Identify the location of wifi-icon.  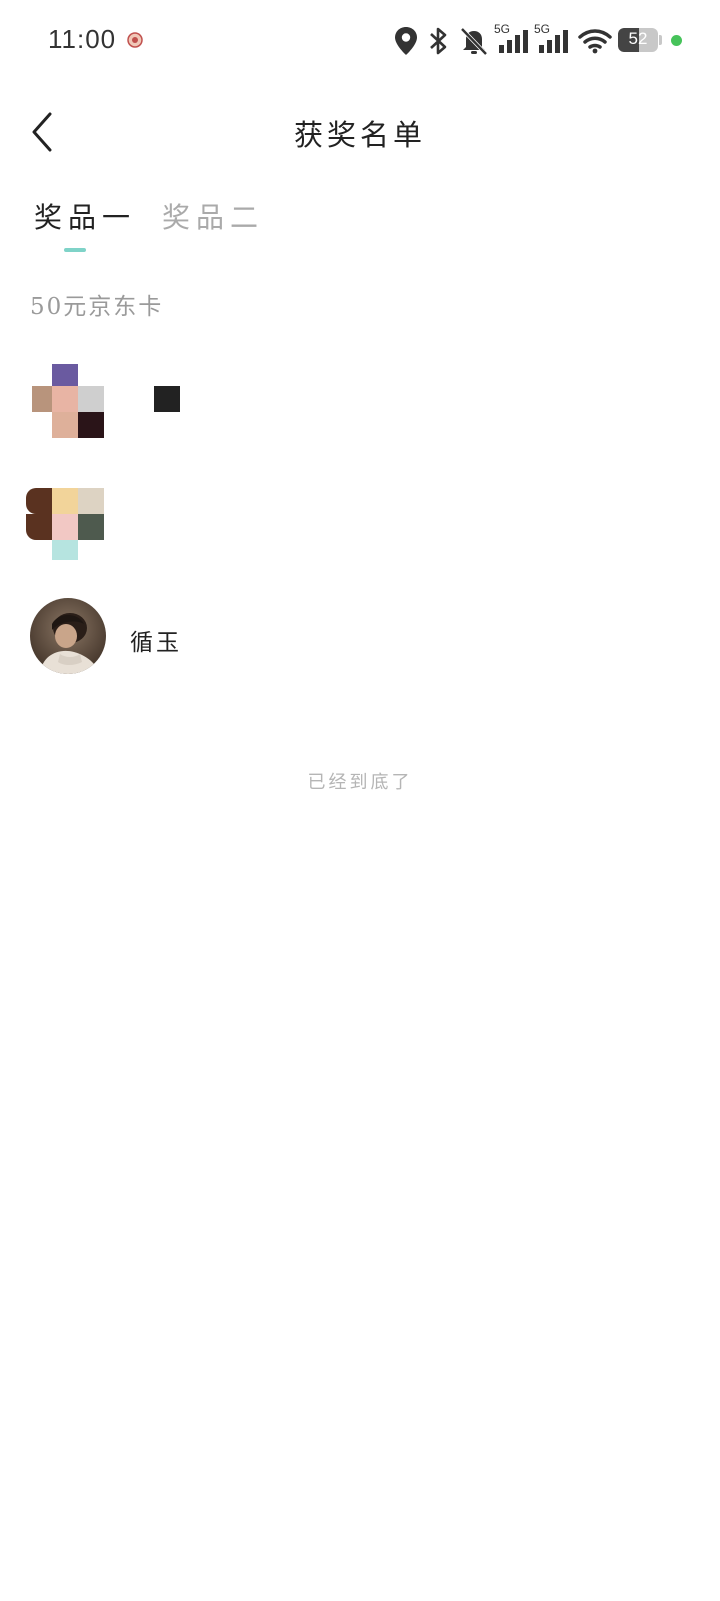
(595, 41).